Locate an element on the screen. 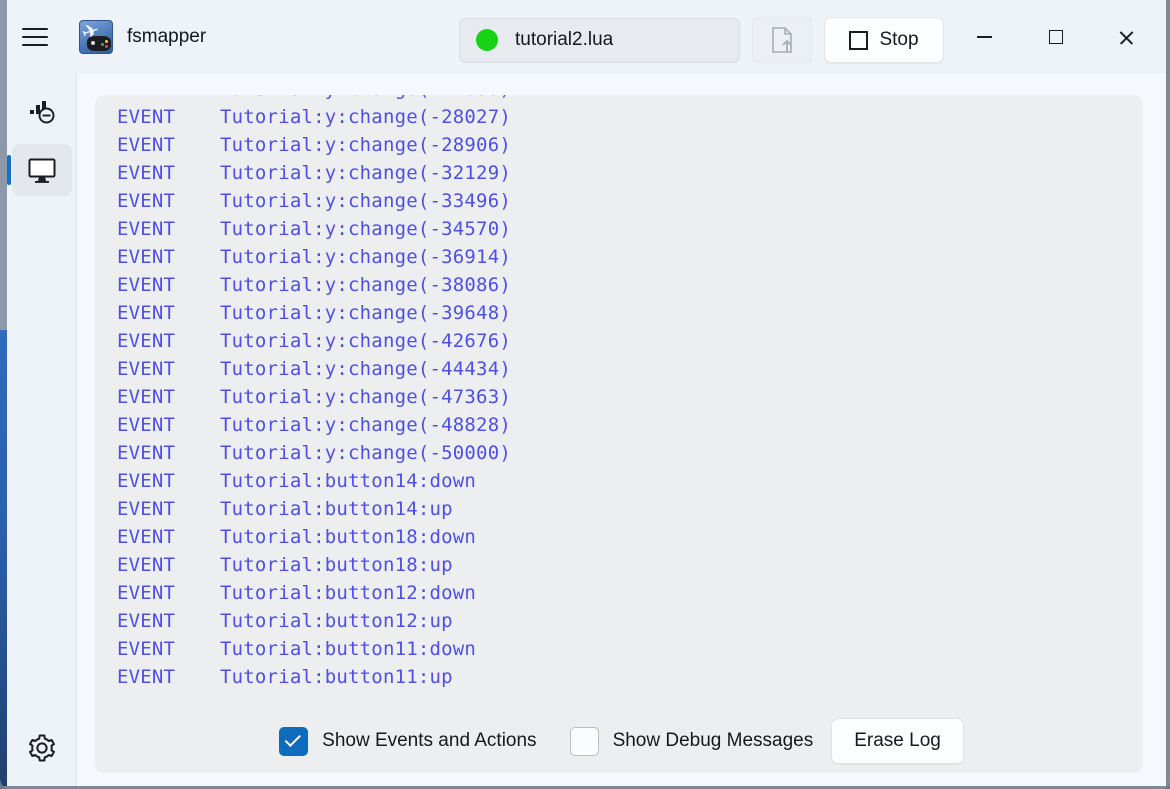  log-line-message: Tutorial:y:change(-39648) is located at coordinates (365, 313).